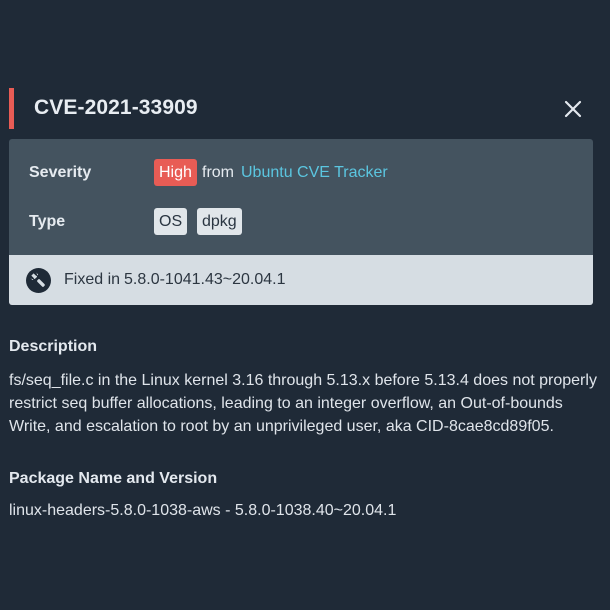  Describe the element at coordinates (113, 478) in the screenshot. I see `package-heading: Package Name and Version` at that location.